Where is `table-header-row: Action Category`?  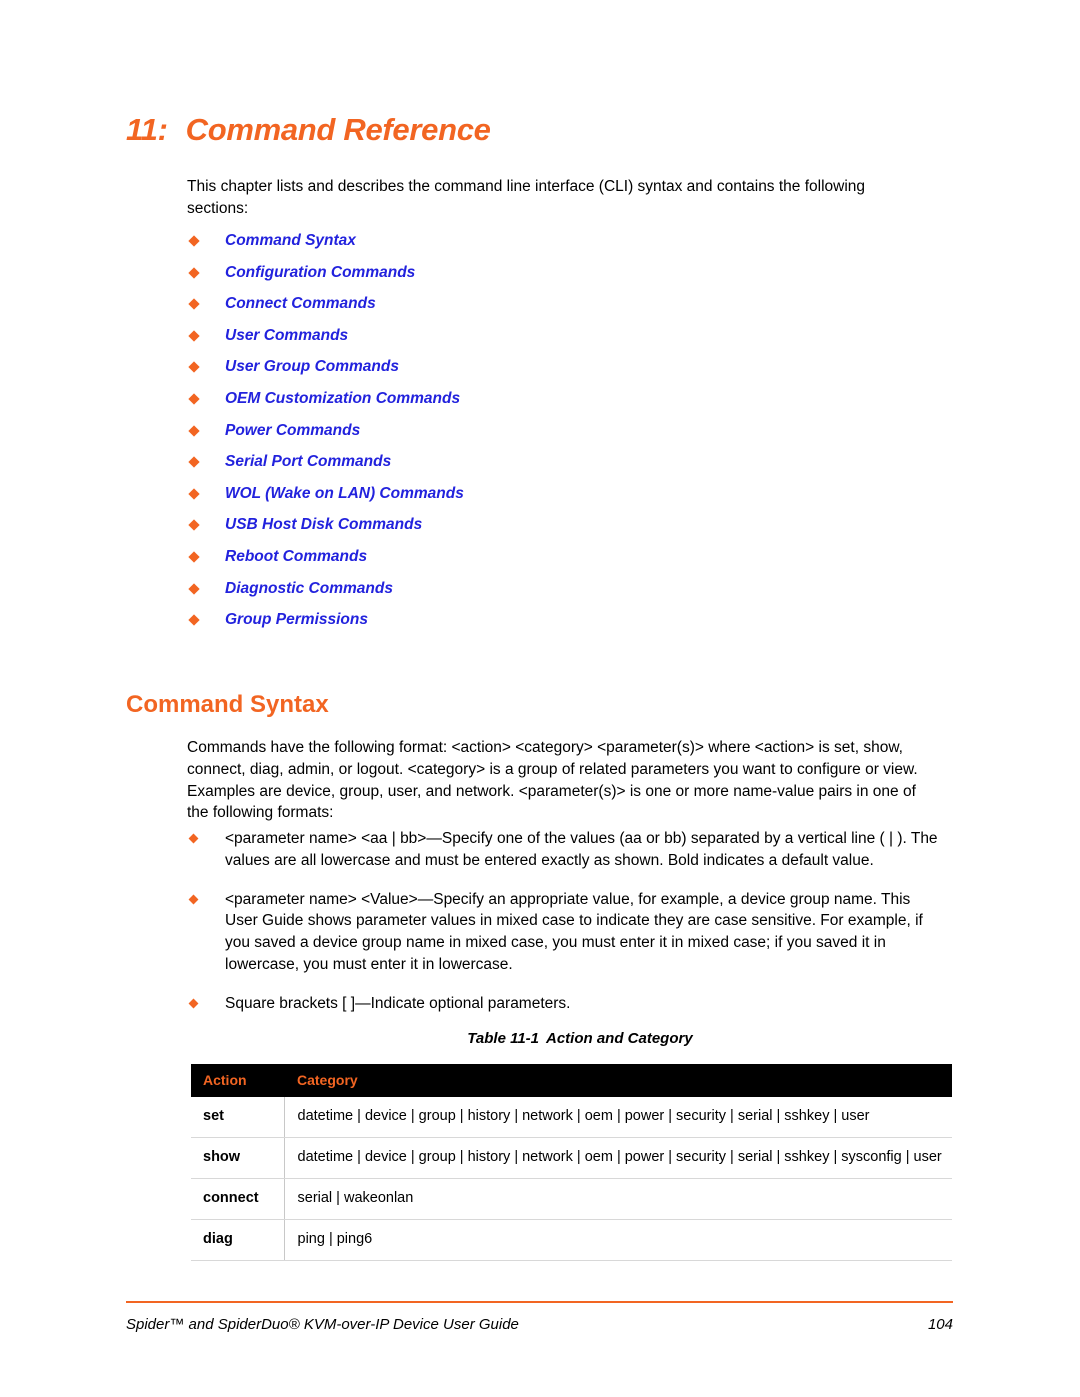 table-header-row: Action Category is located at coordinates (571, 1080).